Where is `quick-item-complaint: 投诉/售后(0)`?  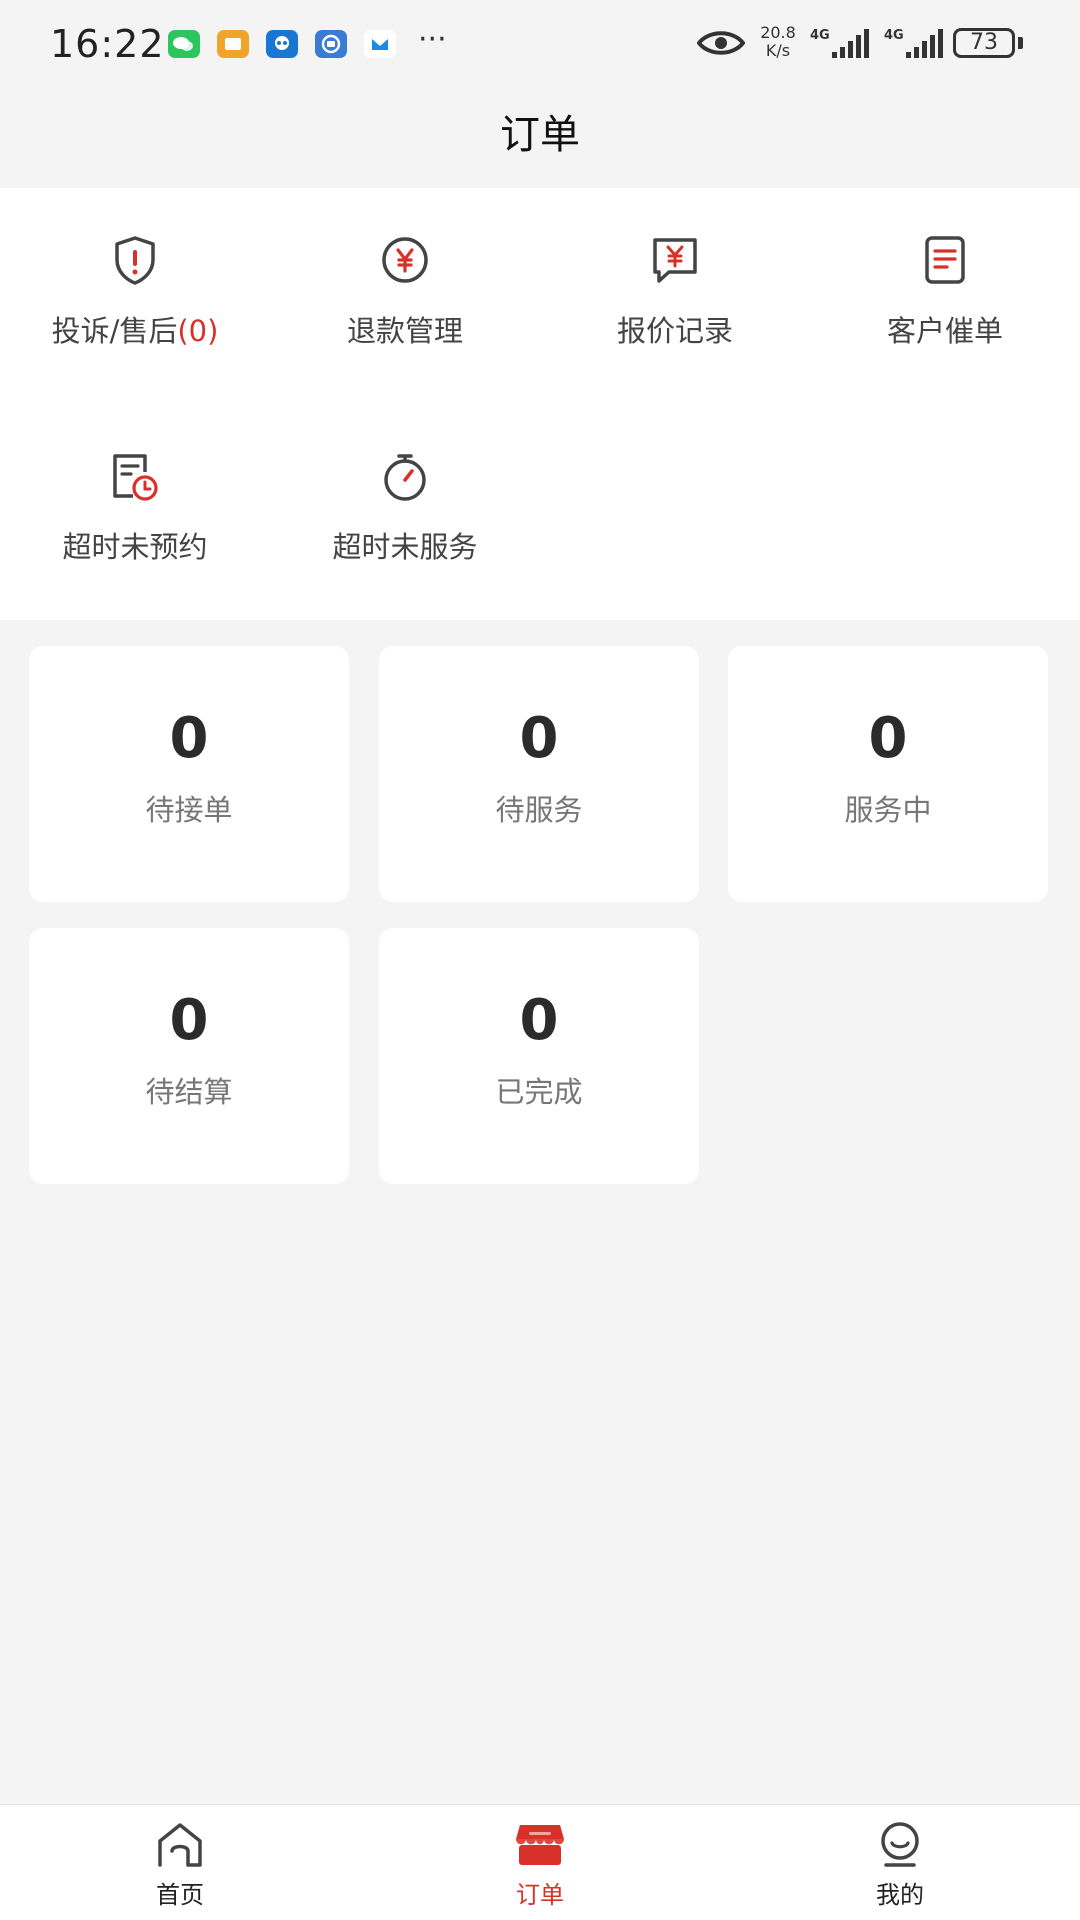
quick-item-complaint: 投诉/售后(0) is located at coordinates (135, 290).